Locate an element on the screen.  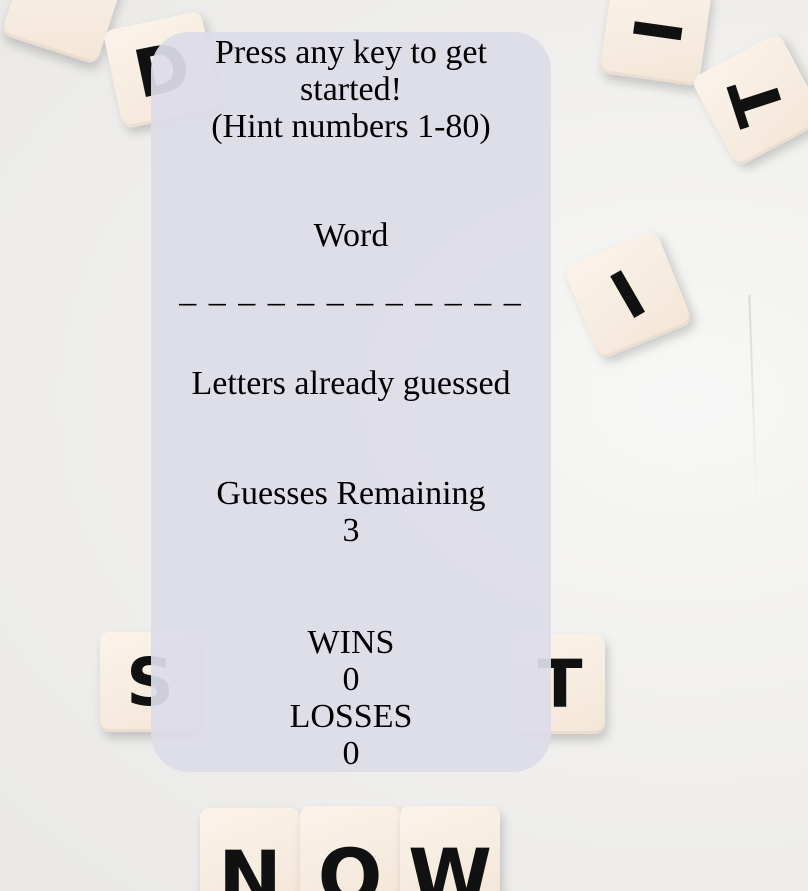
bg-tile-letter: W is located at coordinates (450, 861).